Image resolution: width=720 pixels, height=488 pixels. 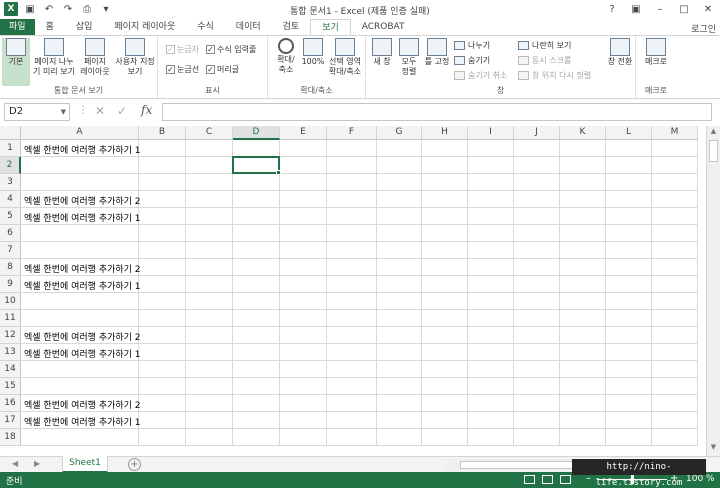 I want to click on cell-a8: 엑셀 한번에 여러행 추가하기 2, so click(x=82, y=268).